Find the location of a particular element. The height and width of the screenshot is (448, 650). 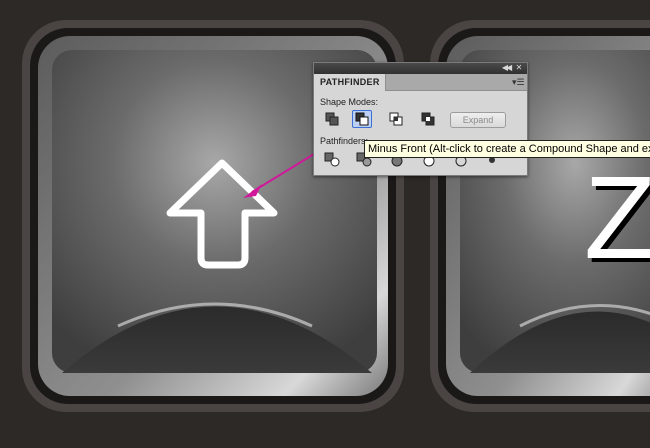

exclude-icon is located at coordinates (428, 119).